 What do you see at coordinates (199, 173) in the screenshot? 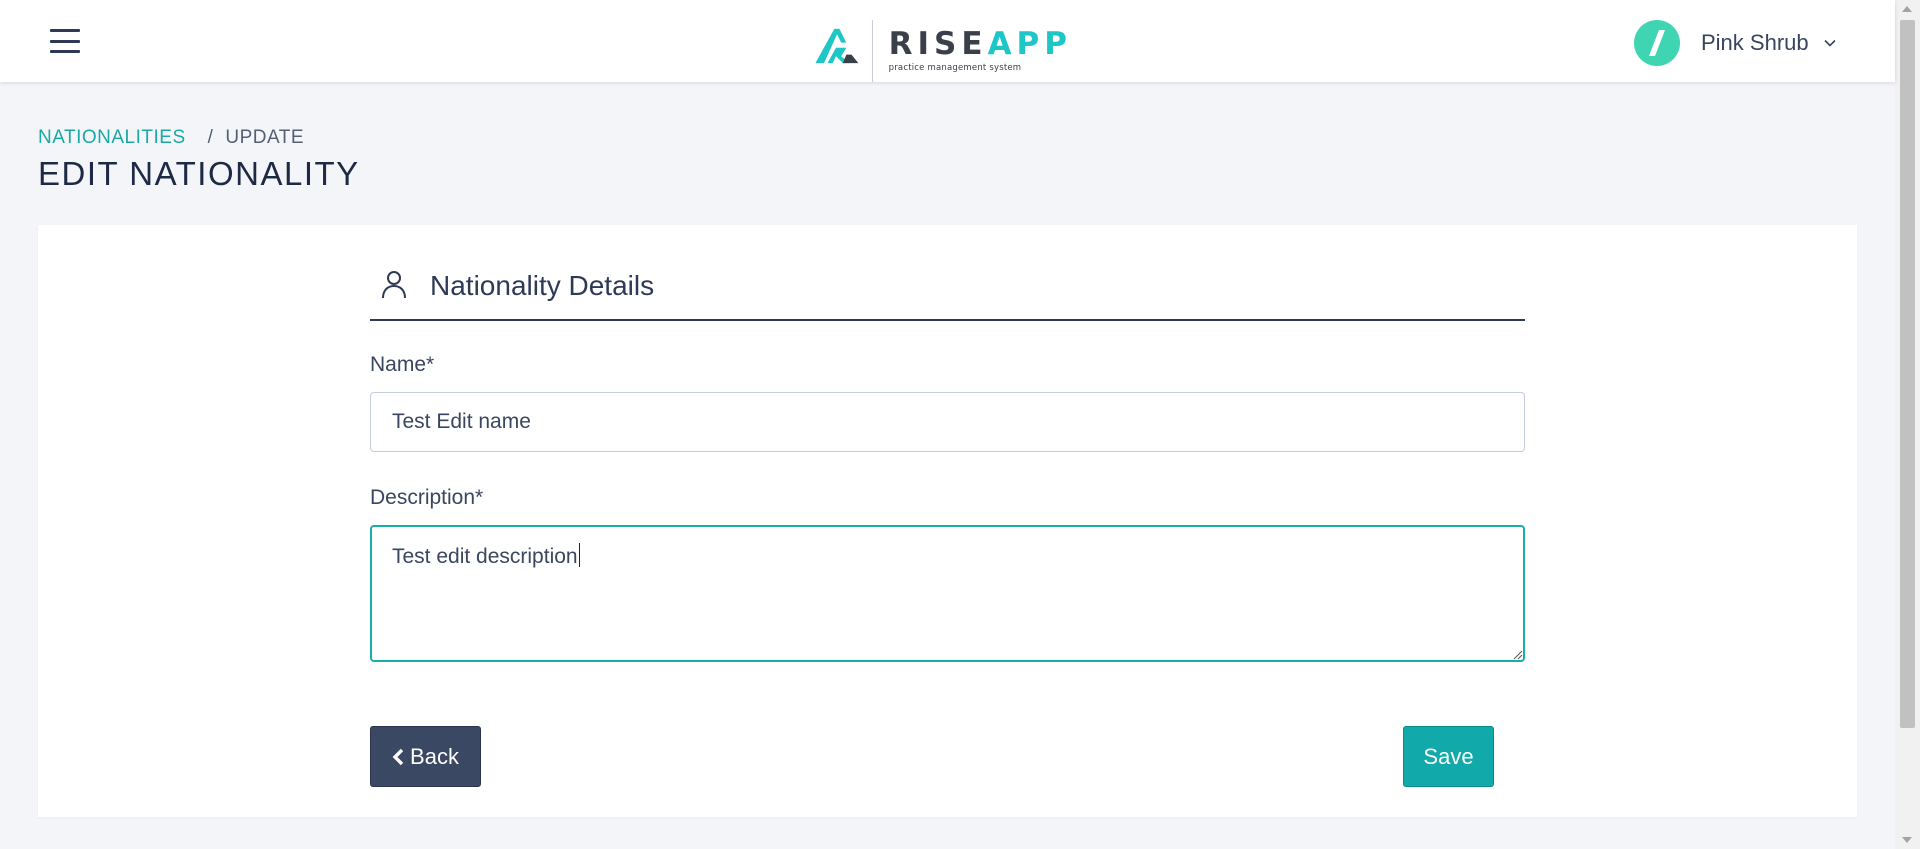
I see `page-title: EDIT NATIONALITY` at bounding box center [199, 173].